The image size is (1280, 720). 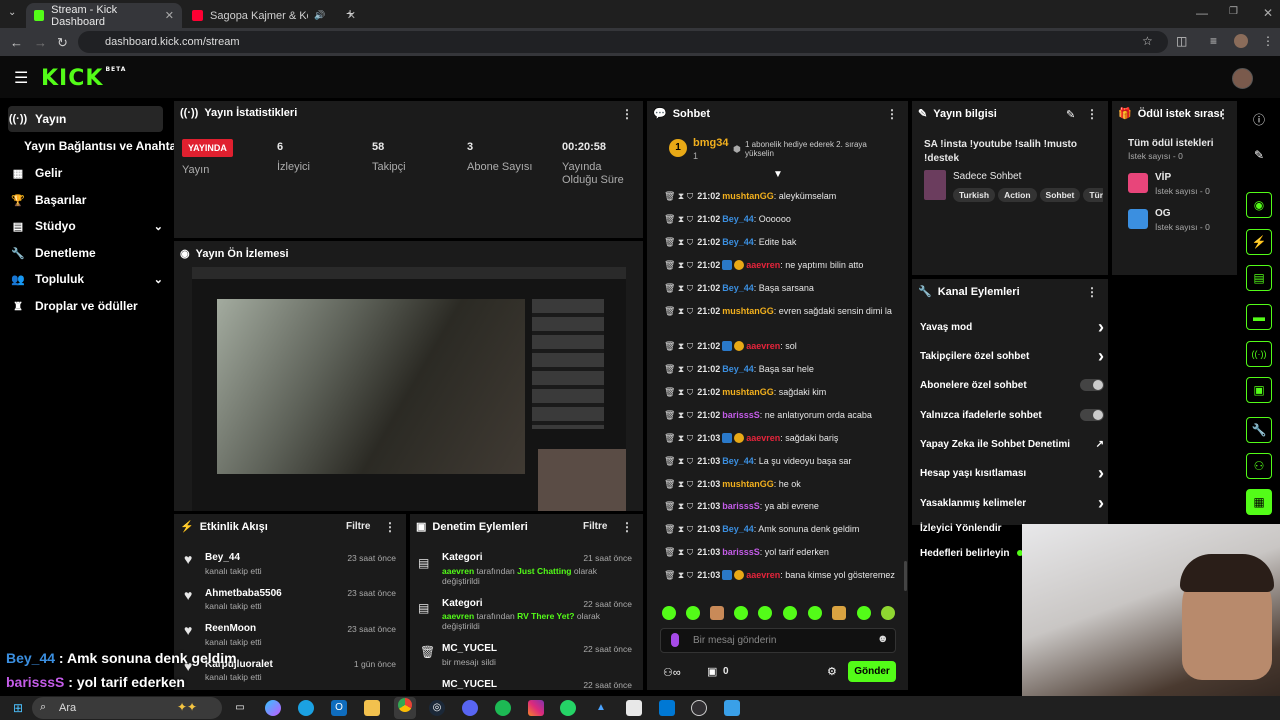 I want to click on channel-action-item: Yavaş mod ›, so click(x=1012, y=327).